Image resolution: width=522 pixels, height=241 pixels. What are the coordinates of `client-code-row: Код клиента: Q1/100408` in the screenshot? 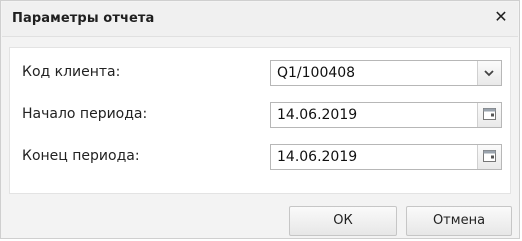 It's located at (260, 72).